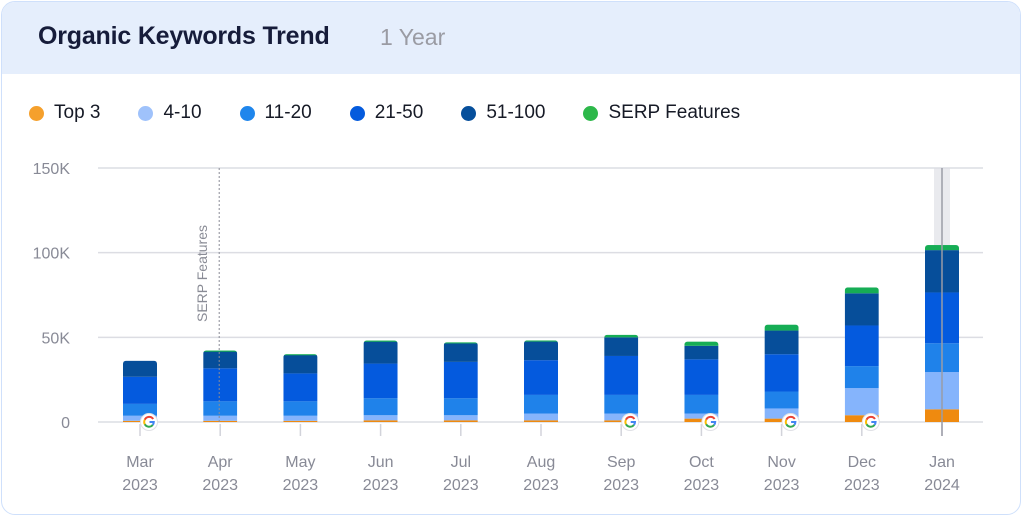 The width and height of the screenshot is (1024, 518). Describe the element at coordinates (781, 462) in the screenshot. I see `x-tick-label-month: Nov` at that location.